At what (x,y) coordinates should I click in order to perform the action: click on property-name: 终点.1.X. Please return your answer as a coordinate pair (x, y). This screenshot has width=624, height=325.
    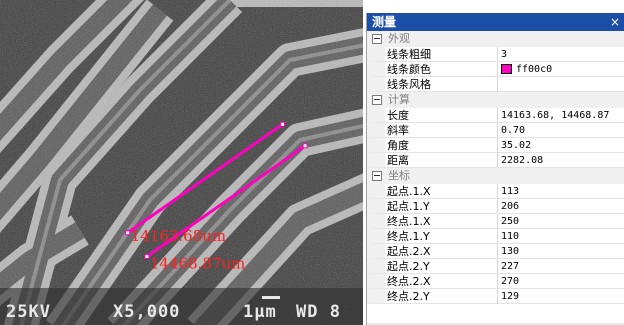
    Looking at the image, I should click on (432, 221).